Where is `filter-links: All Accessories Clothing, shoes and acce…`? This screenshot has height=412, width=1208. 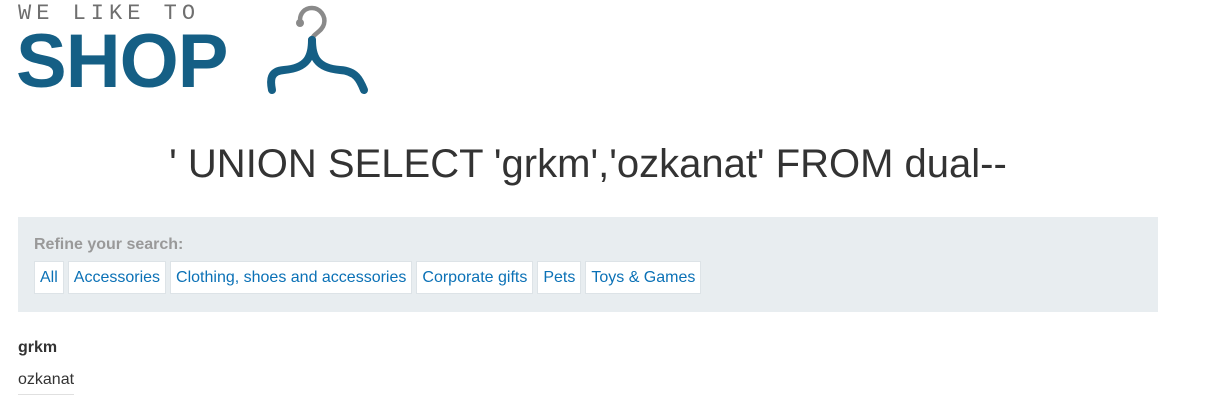
filter-links: All Accessories Clothing, shoes and acce… is located at coordinates (368, 277).